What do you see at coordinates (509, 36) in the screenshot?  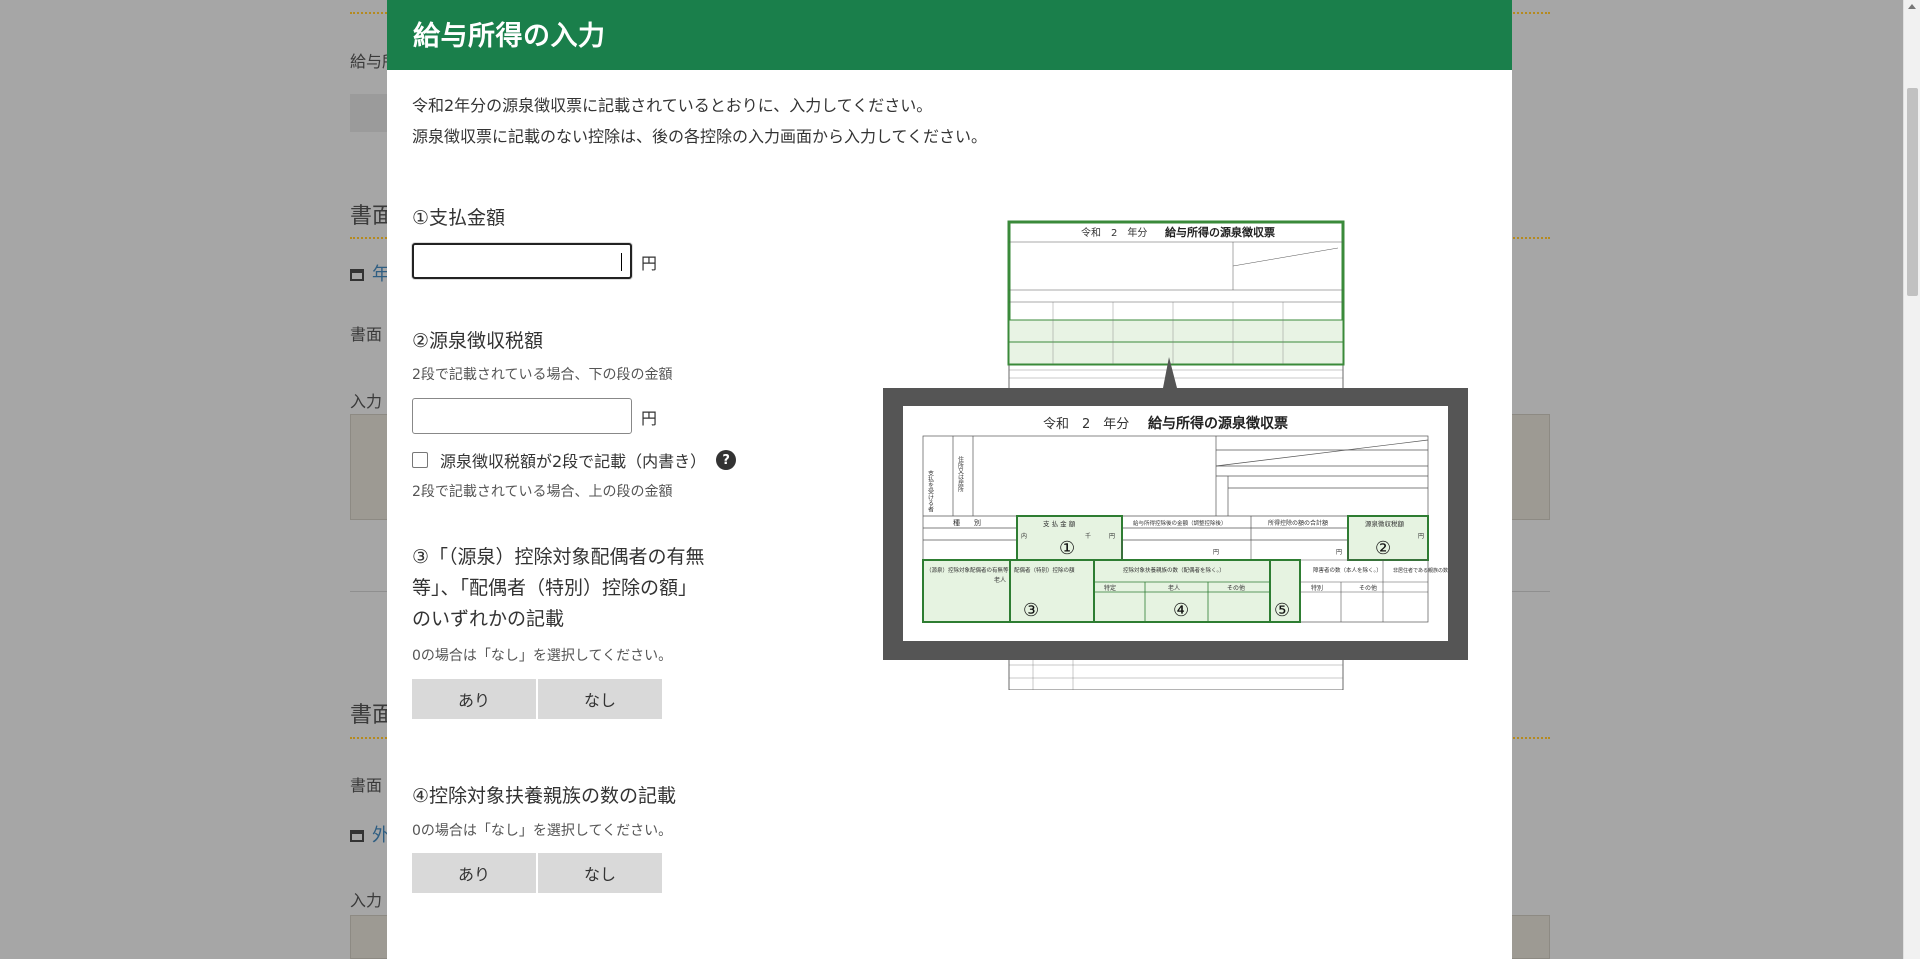 I see `modal-title: 給与所得の入力` at bounding box center [509, 36].